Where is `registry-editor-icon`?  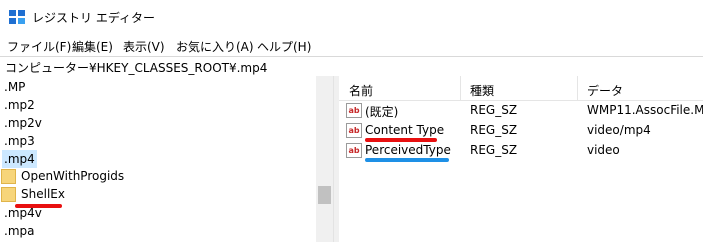 registry-editor-icon is located at coordinates (17, 17).